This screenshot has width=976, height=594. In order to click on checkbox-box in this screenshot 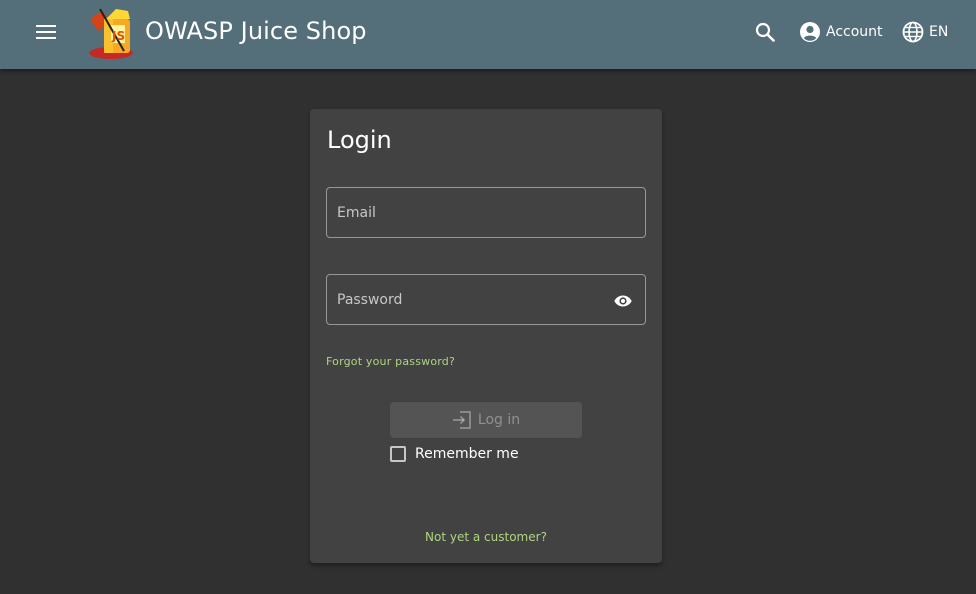, I will do `click(398, 454)`.